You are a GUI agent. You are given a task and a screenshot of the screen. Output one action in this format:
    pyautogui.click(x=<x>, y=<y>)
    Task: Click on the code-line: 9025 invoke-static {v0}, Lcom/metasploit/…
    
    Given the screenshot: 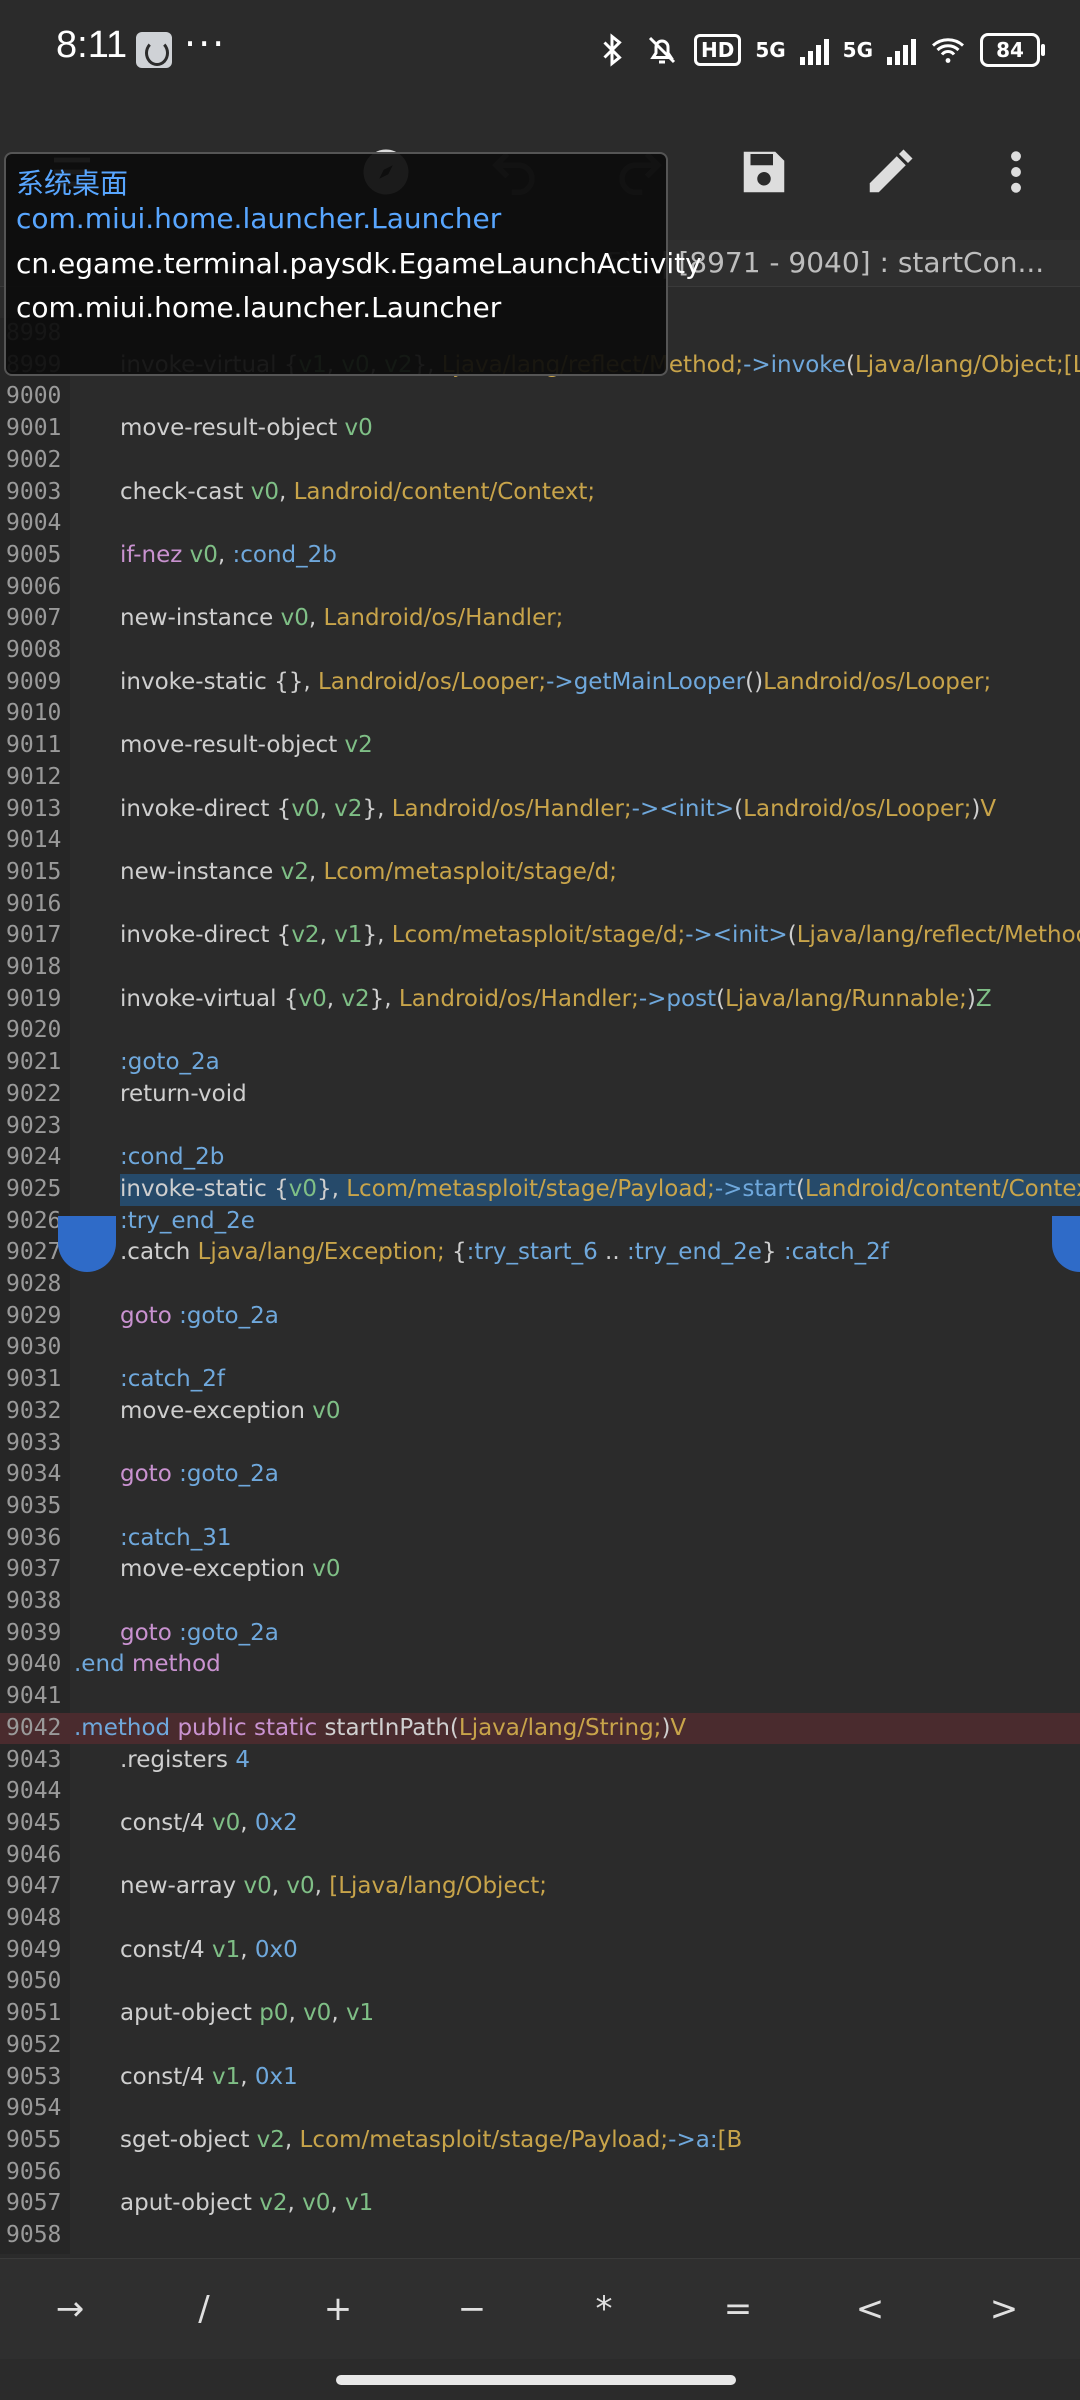 What is the action you would take?
    pyautogui.click(x=540, y=1189)
    